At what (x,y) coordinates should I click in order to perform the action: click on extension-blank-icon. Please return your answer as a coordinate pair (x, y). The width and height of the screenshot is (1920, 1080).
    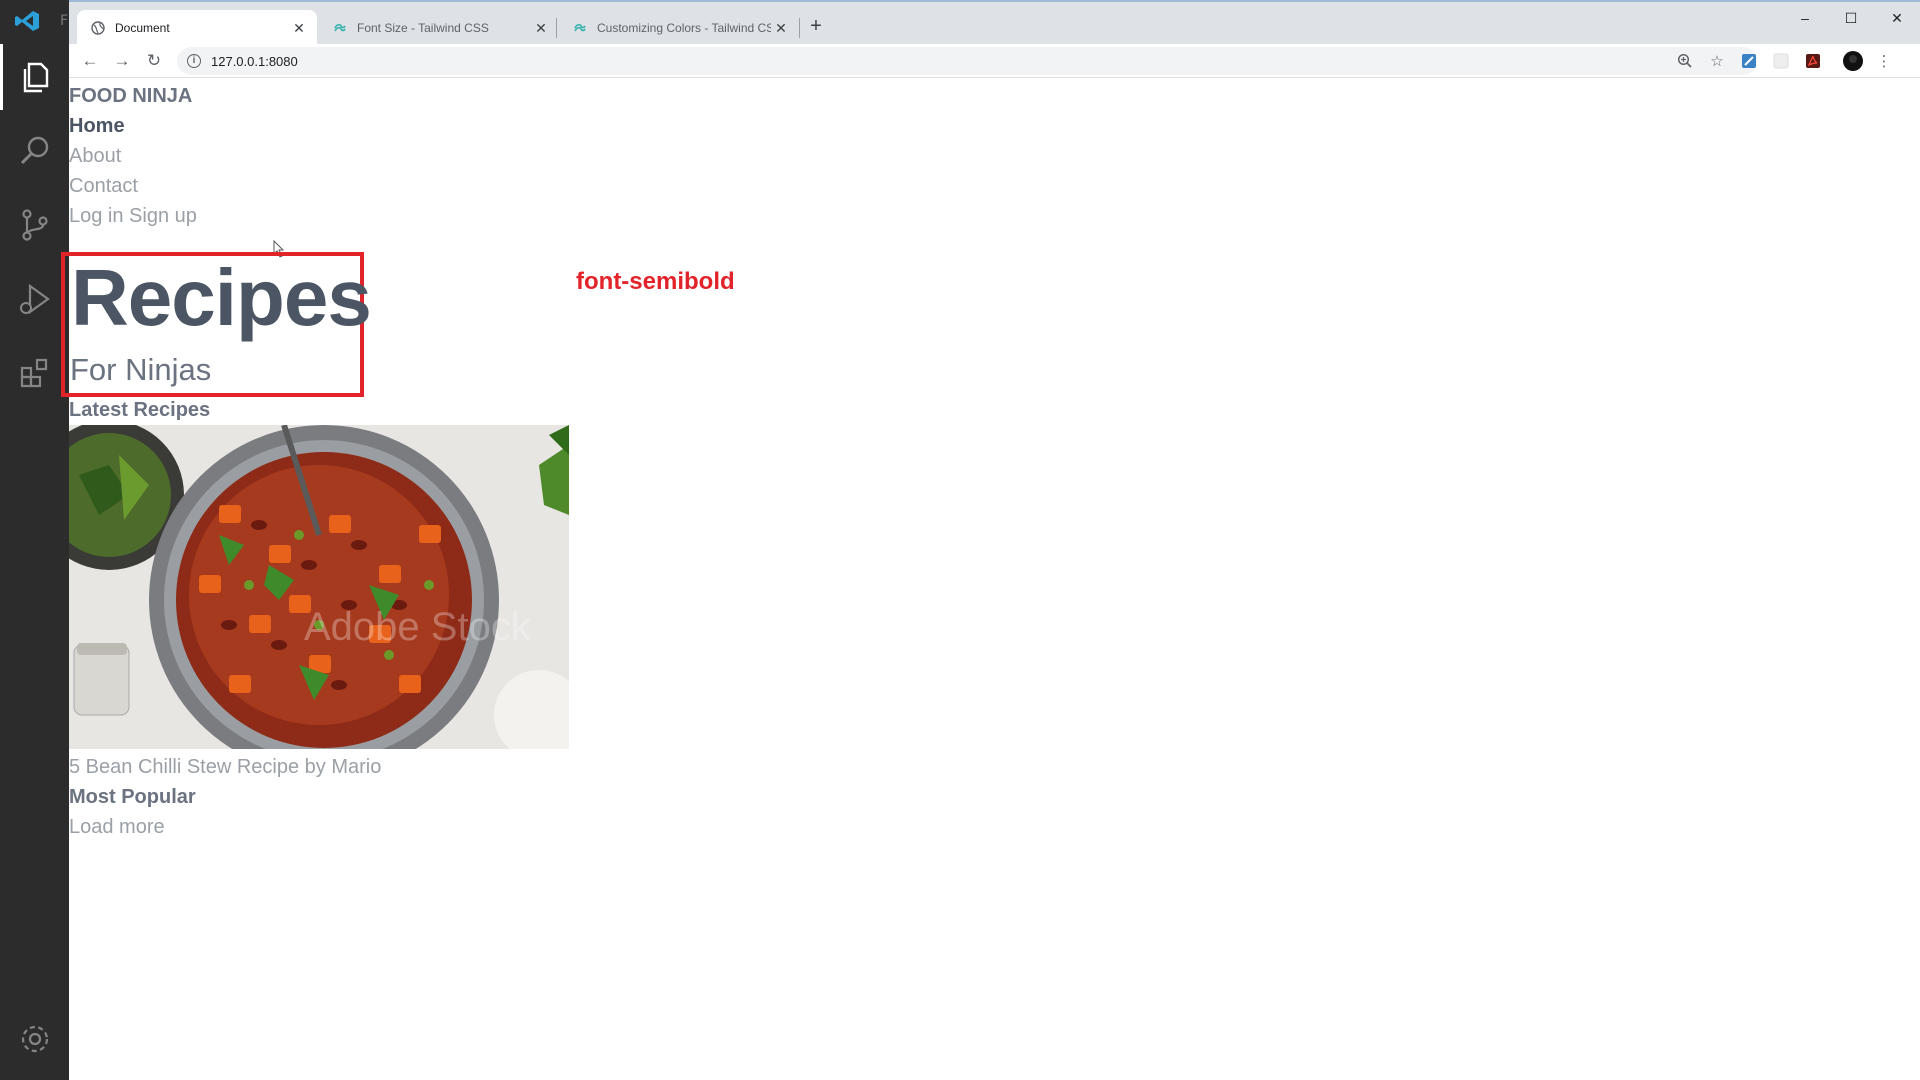
    Looking at the image, I should click on (1781, 61).